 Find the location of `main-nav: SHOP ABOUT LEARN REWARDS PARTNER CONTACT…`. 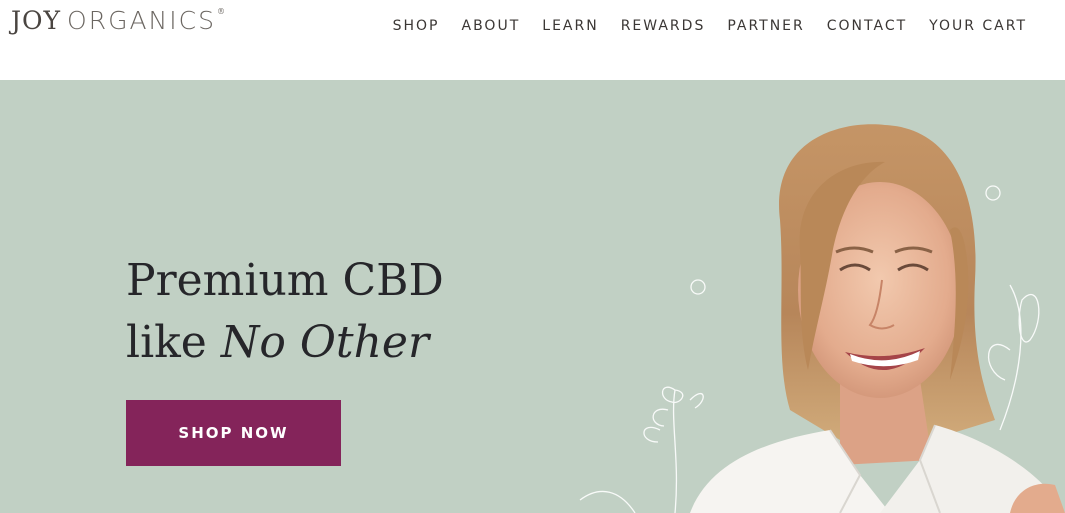

main-nav: SHOP ABOUT LEARN REWARDS PARTNER CONTACT… is located at coordinates (699, 26).